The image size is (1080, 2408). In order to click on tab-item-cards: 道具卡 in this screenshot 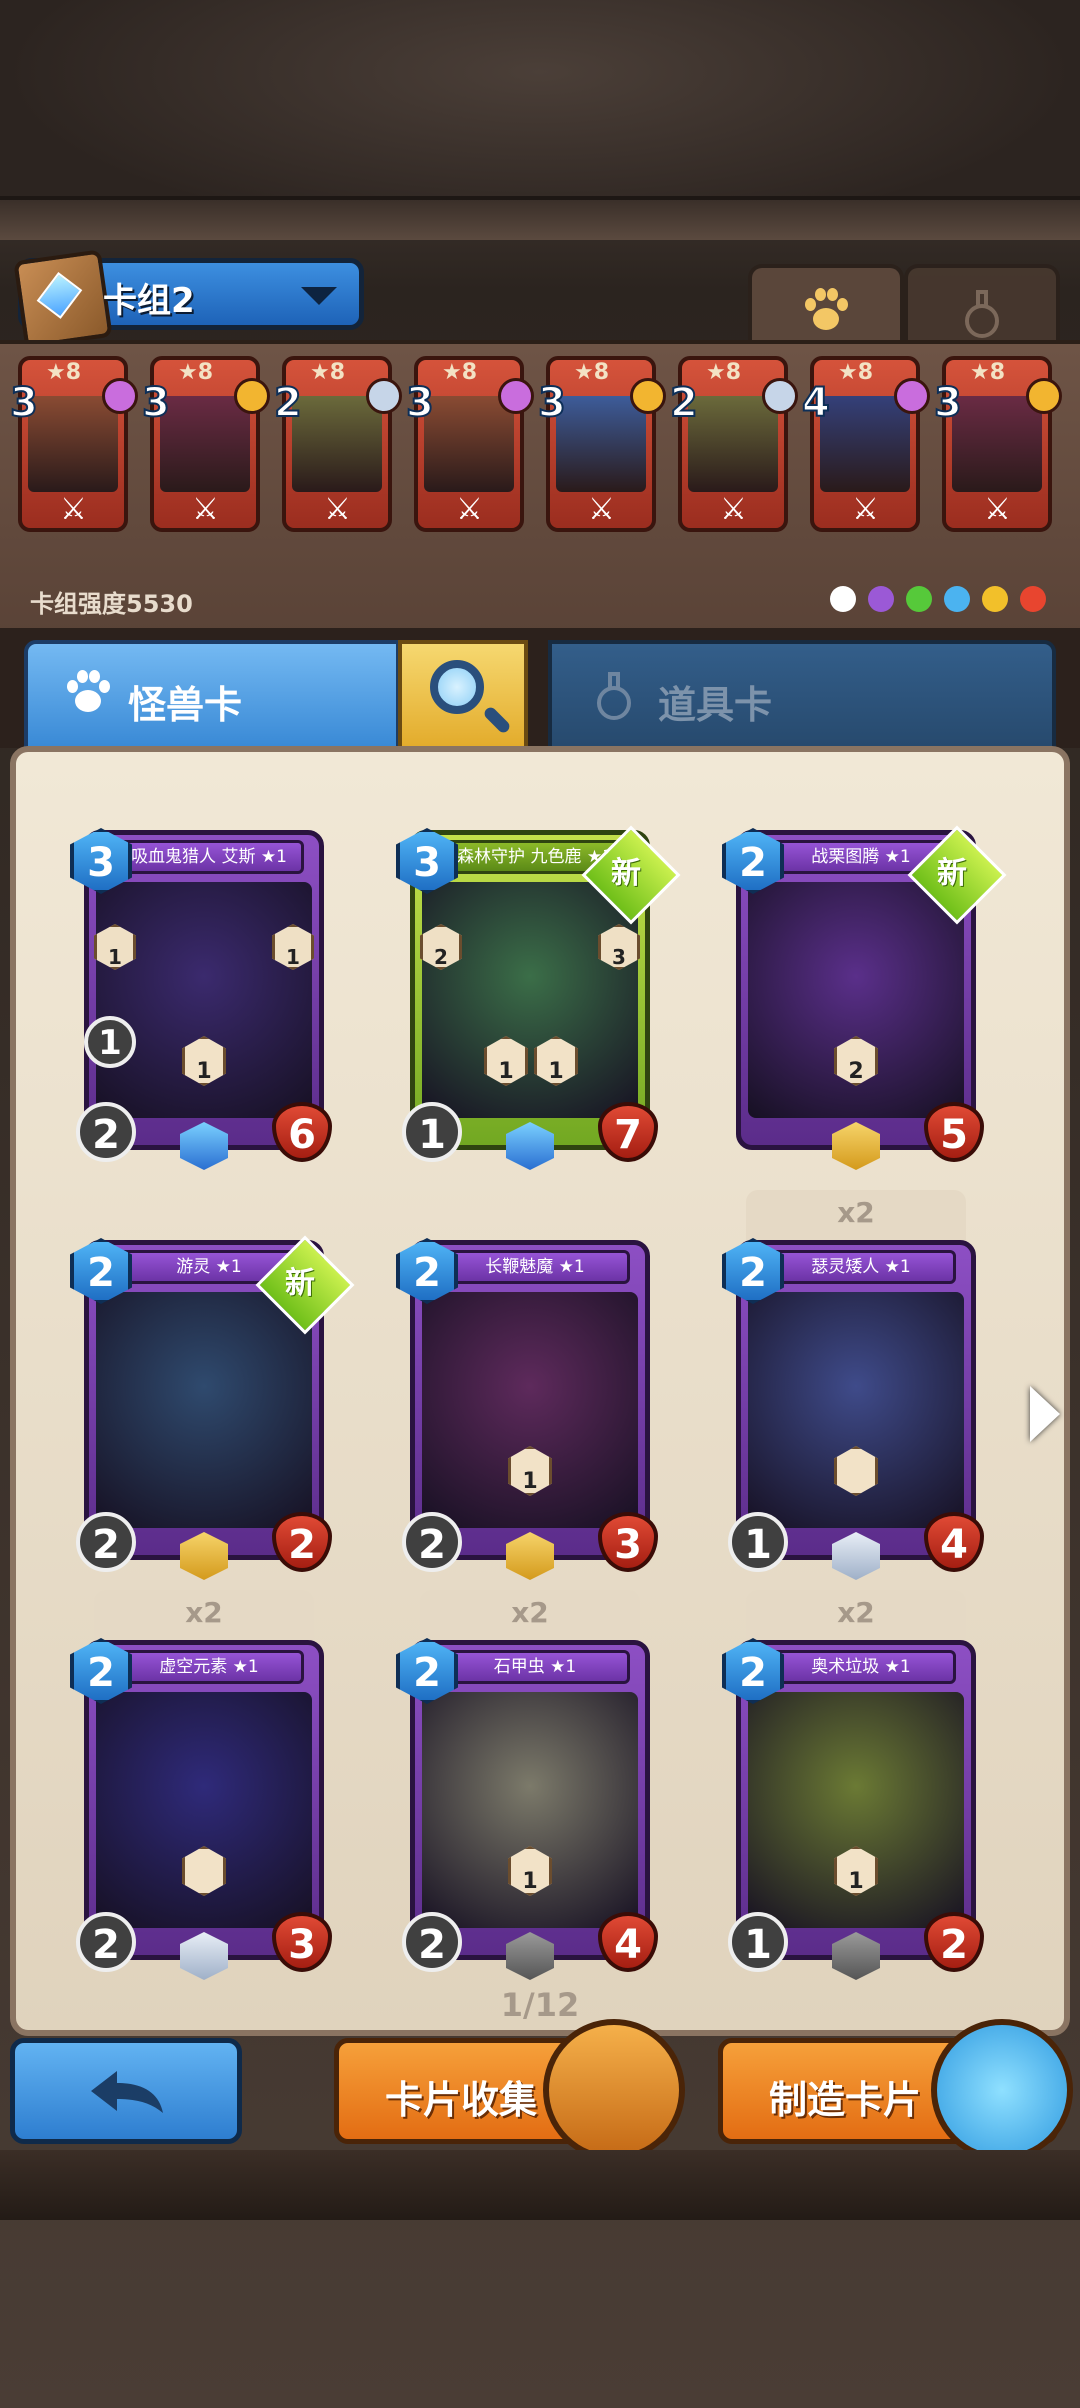, I will do `click(802, 695)`.